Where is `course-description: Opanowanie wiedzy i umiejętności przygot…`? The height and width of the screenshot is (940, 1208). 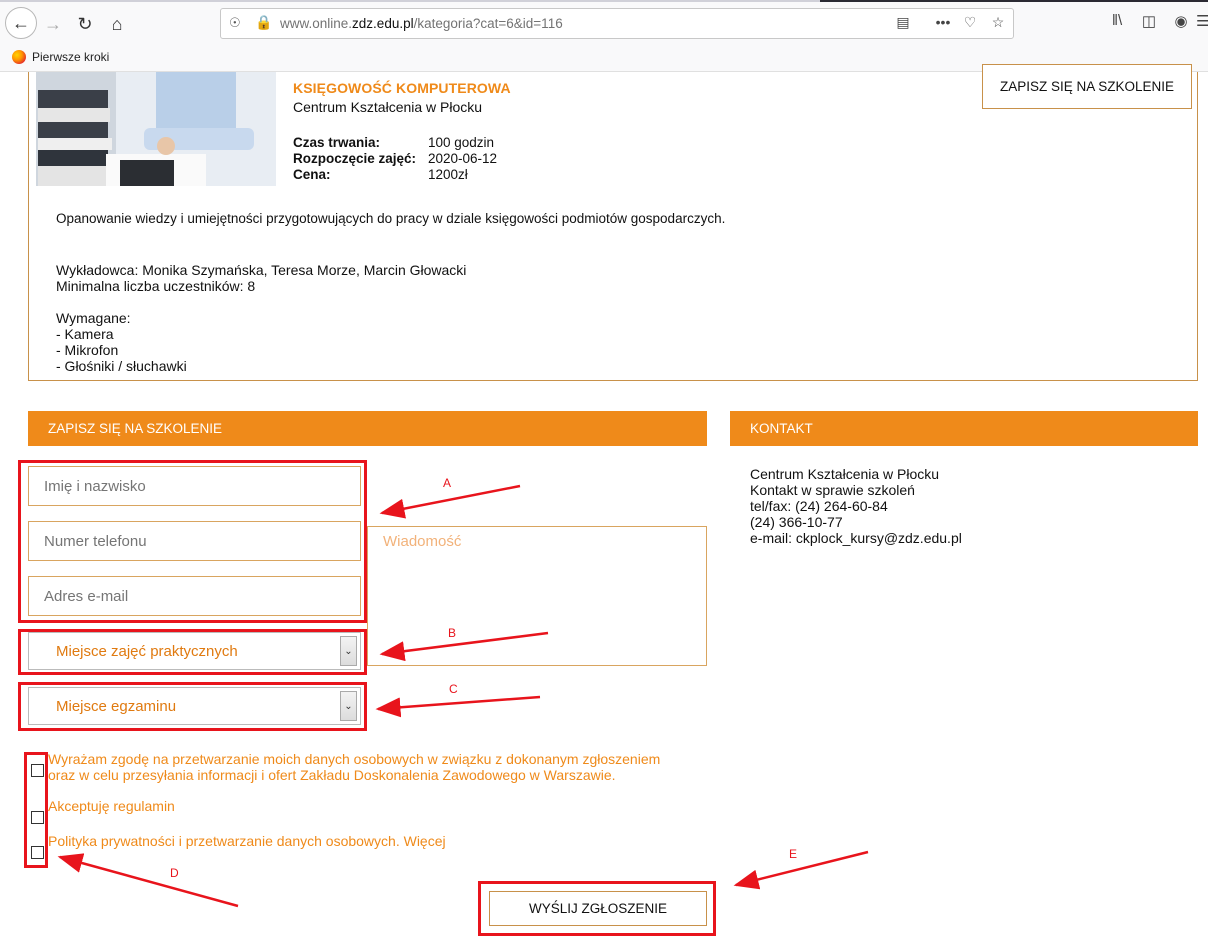
course-description: Opanowanie wiedzy i umiejętności przygot… is located at coordinates (391, 218).